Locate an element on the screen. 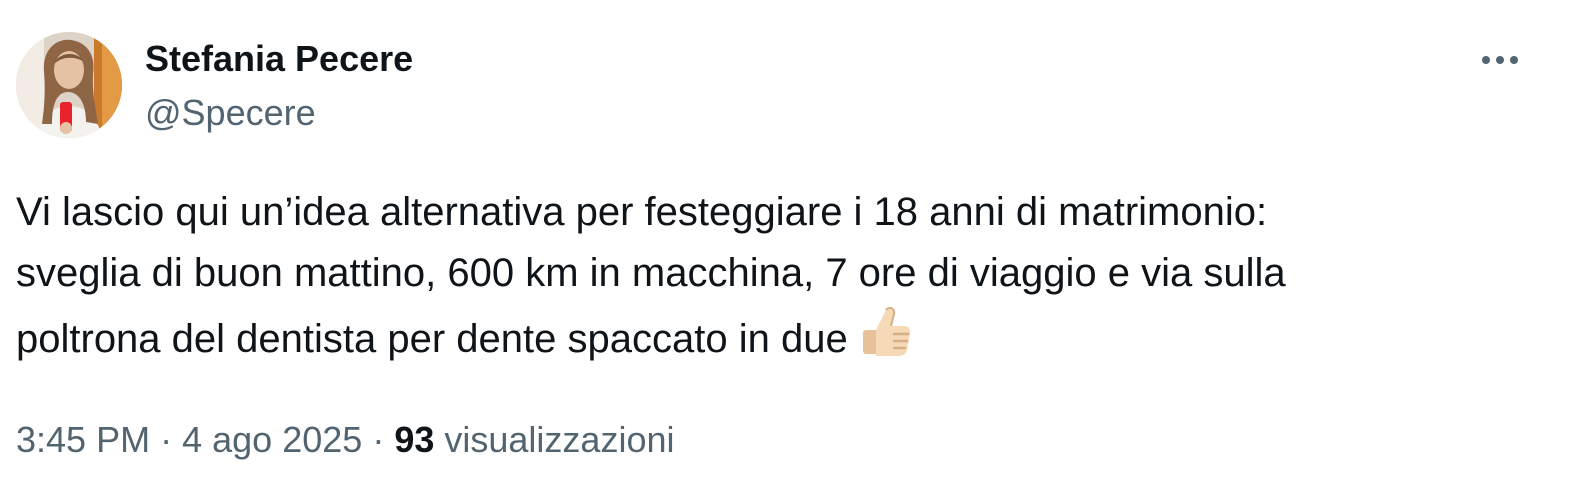 The width and height of the screenshot is (1588, 499). profile-photo-icon is located at coordinates (69, 85).